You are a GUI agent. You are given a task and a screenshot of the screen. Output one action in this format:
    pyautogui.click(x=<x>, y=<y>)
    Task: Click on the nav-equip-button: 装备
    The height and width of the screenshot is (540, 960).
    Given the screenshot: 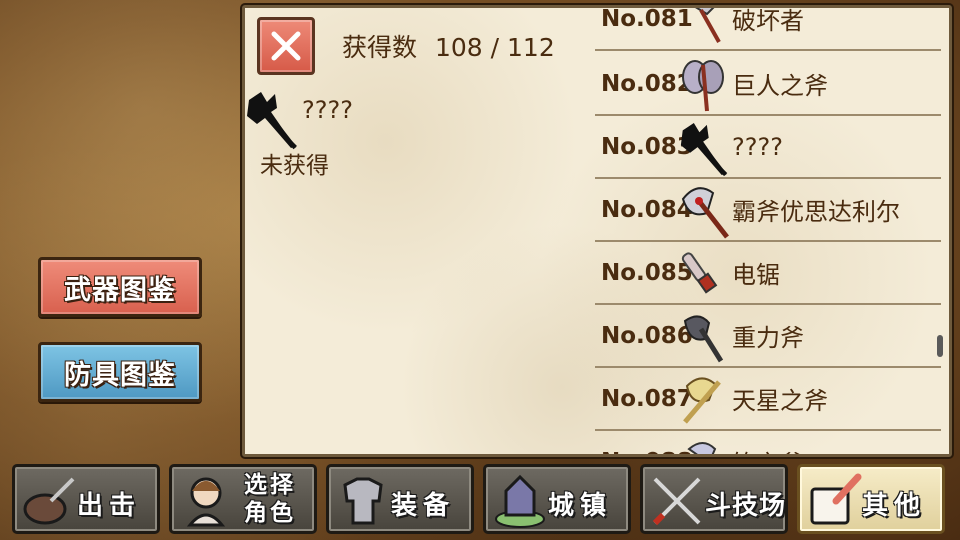 What is the action you would take?
    pyautogui.click(x=400, y=499)
    